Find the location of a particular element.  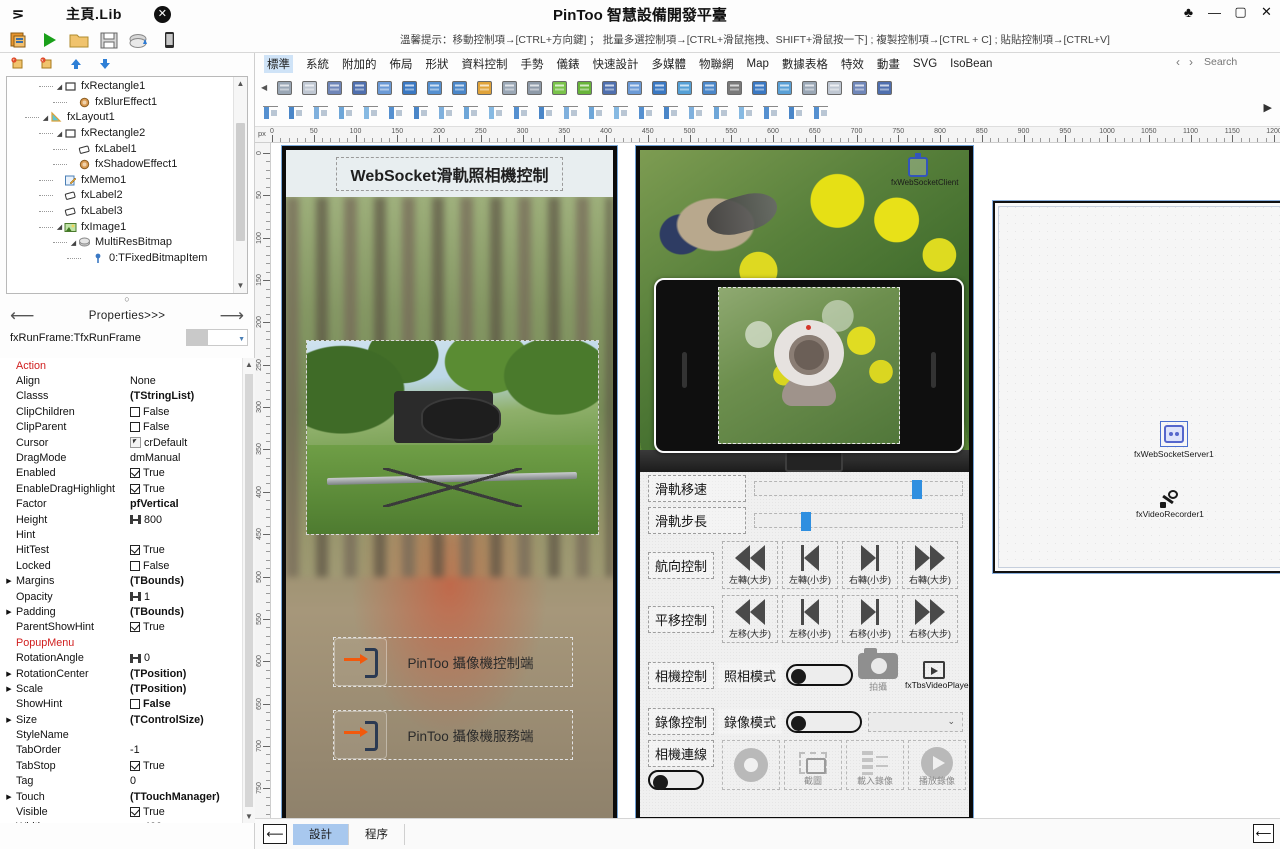

slider-slide-speed is located at coordinates (858, 489).